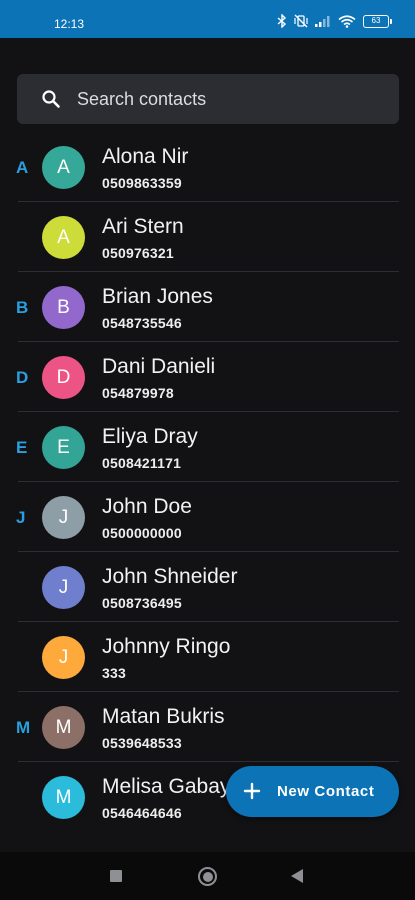  I want to click on section-letter: B, so click(22, 307).